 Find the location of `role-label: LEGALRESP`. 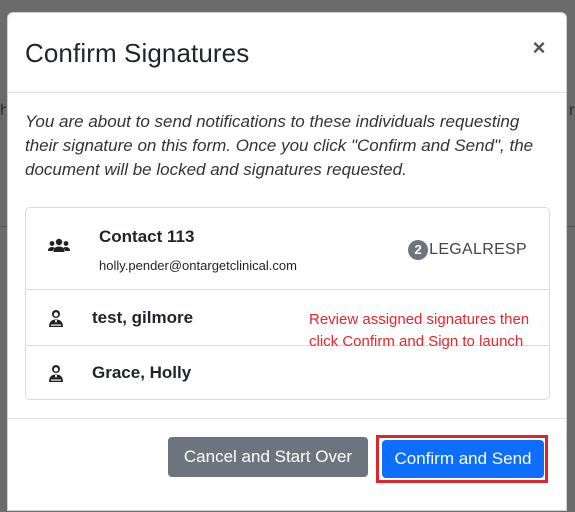

role-label: LEGALRESP is located at coordinates (478, 249).